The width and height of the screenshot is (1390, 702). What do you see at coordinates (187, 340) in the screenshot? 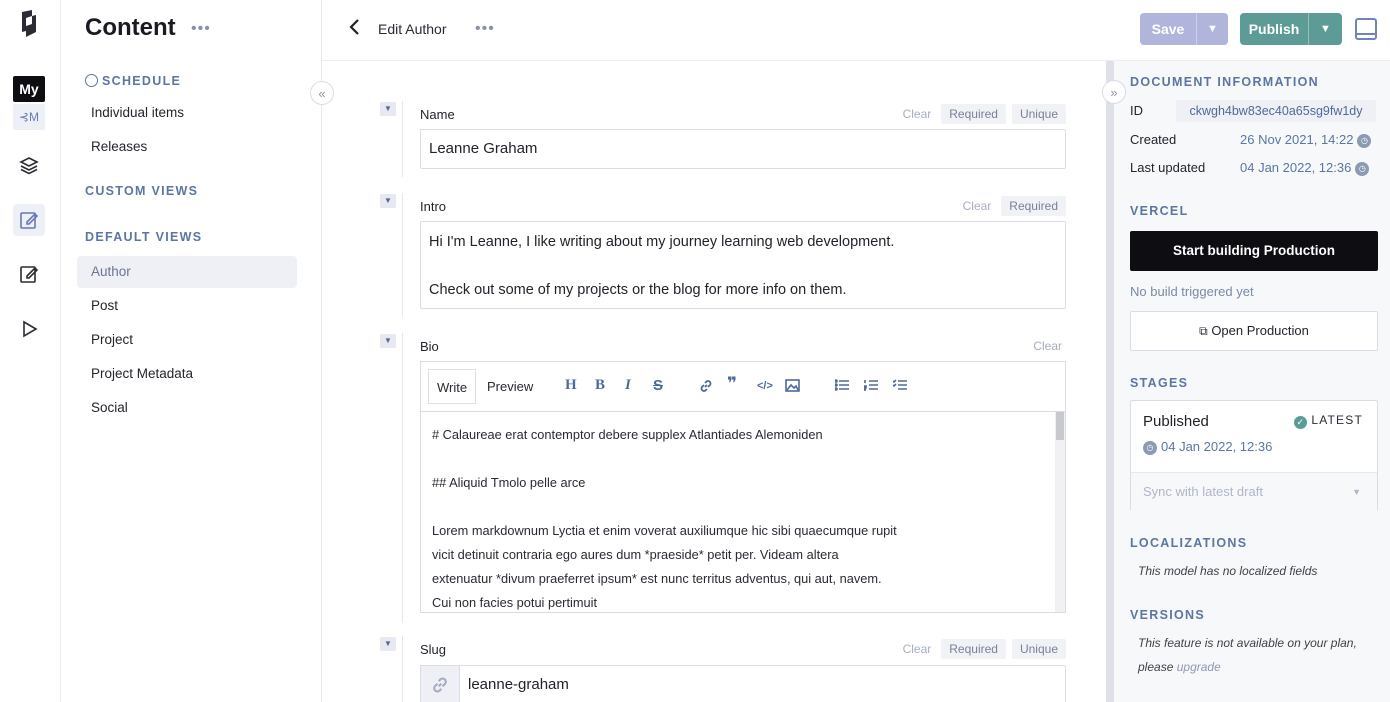
I see `sidebar-item-project: Project` at bounding box center [187, 340].